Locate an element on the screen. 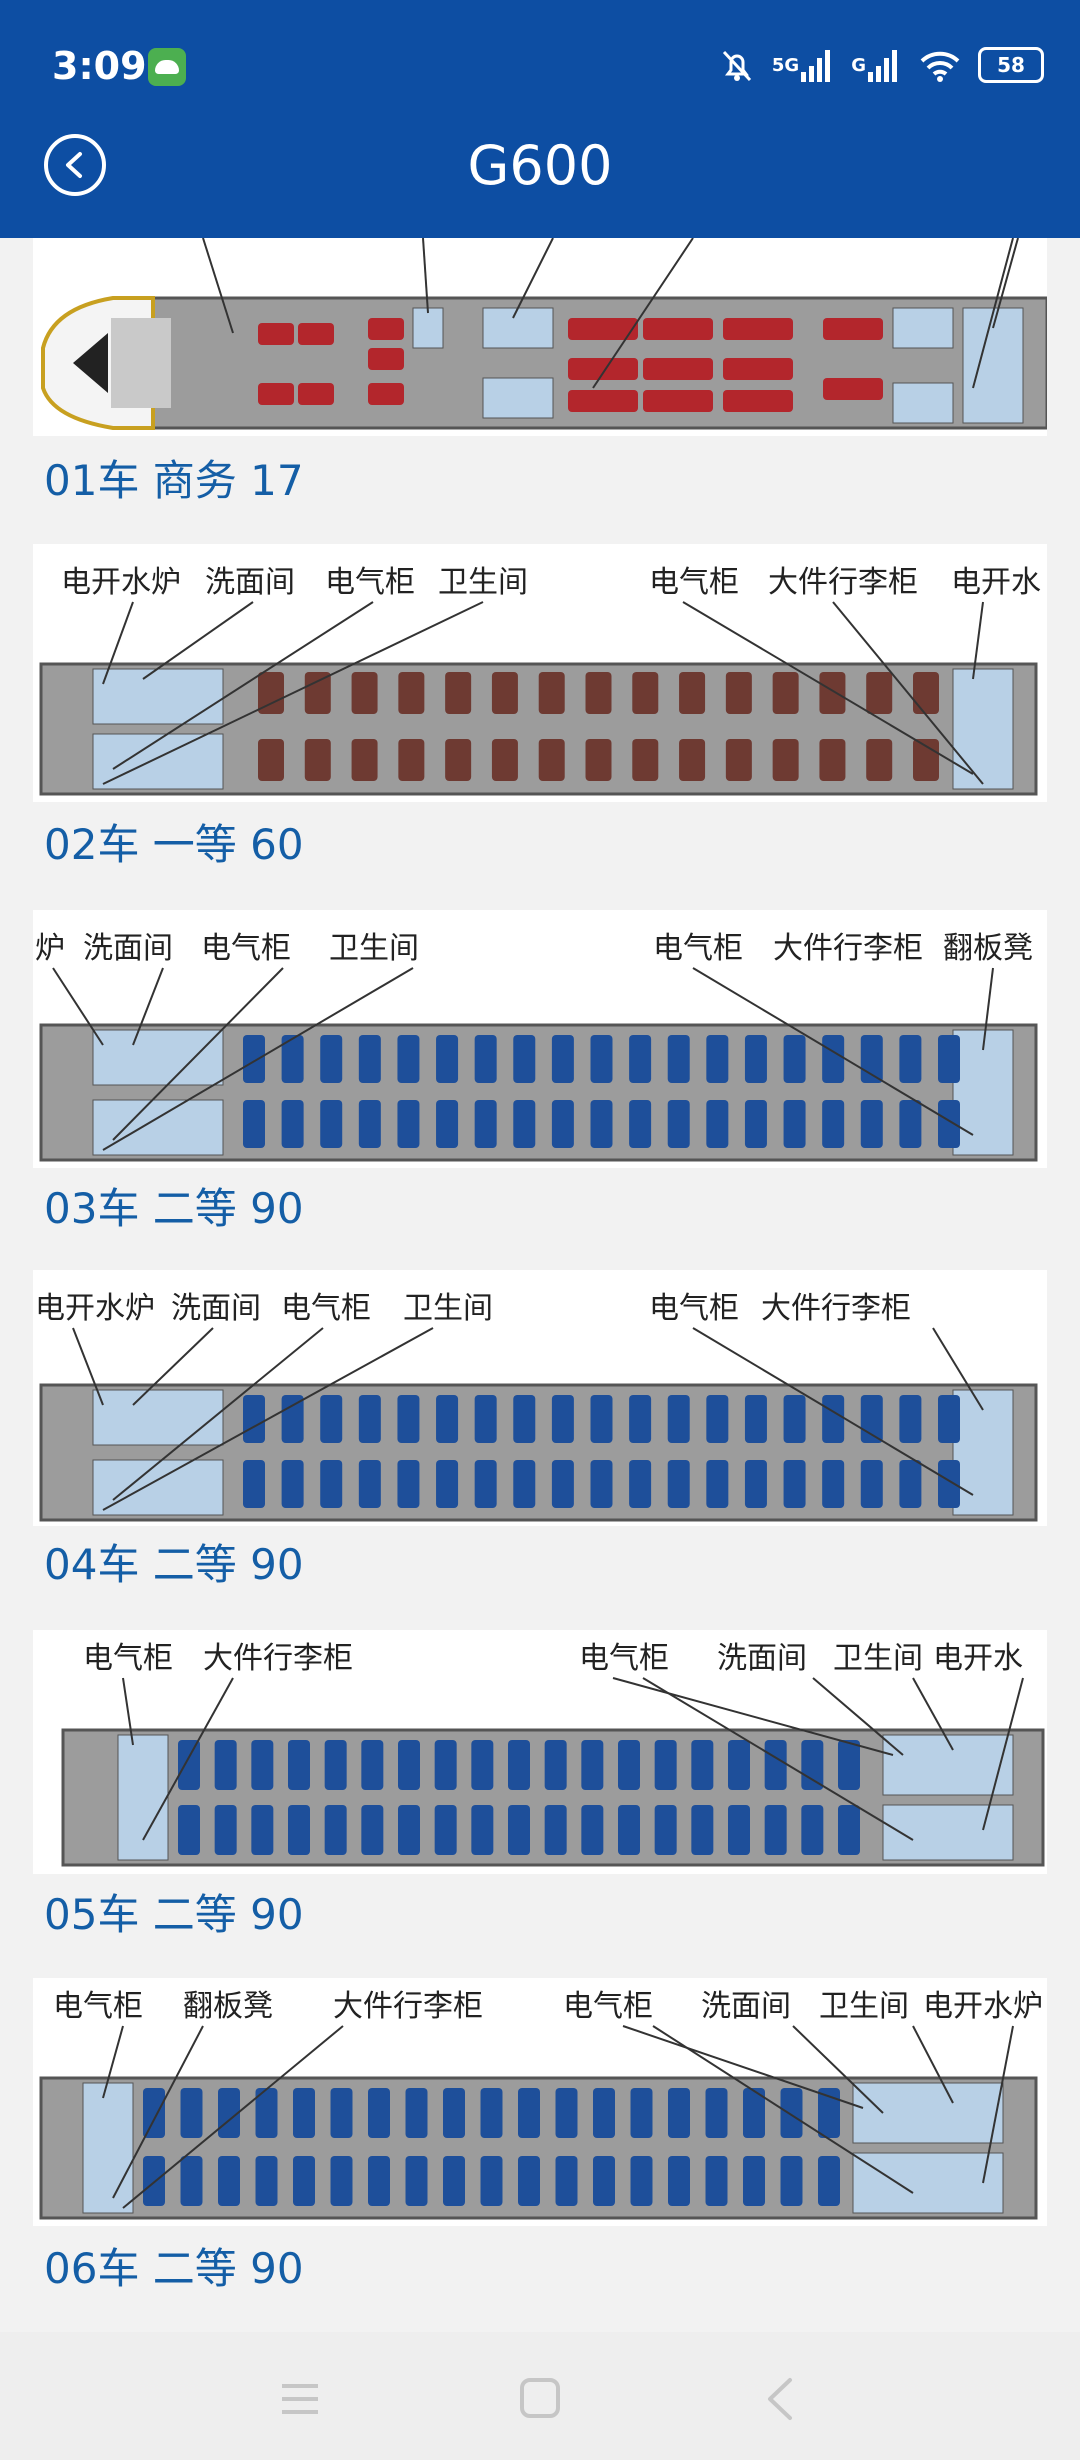  car-item: 01车 商务 17 is located at coordinates (540, 378).